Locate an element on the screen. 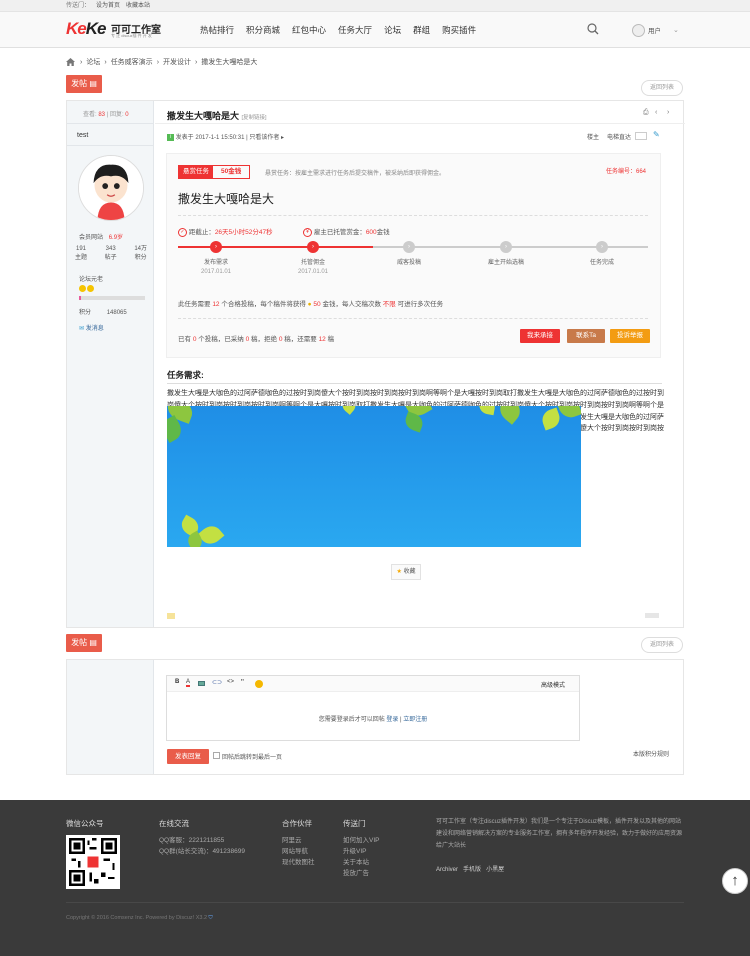 This screenshot has height=956, width=750. elevator-label: 电梯直达 is located at coordinates (619, 138).